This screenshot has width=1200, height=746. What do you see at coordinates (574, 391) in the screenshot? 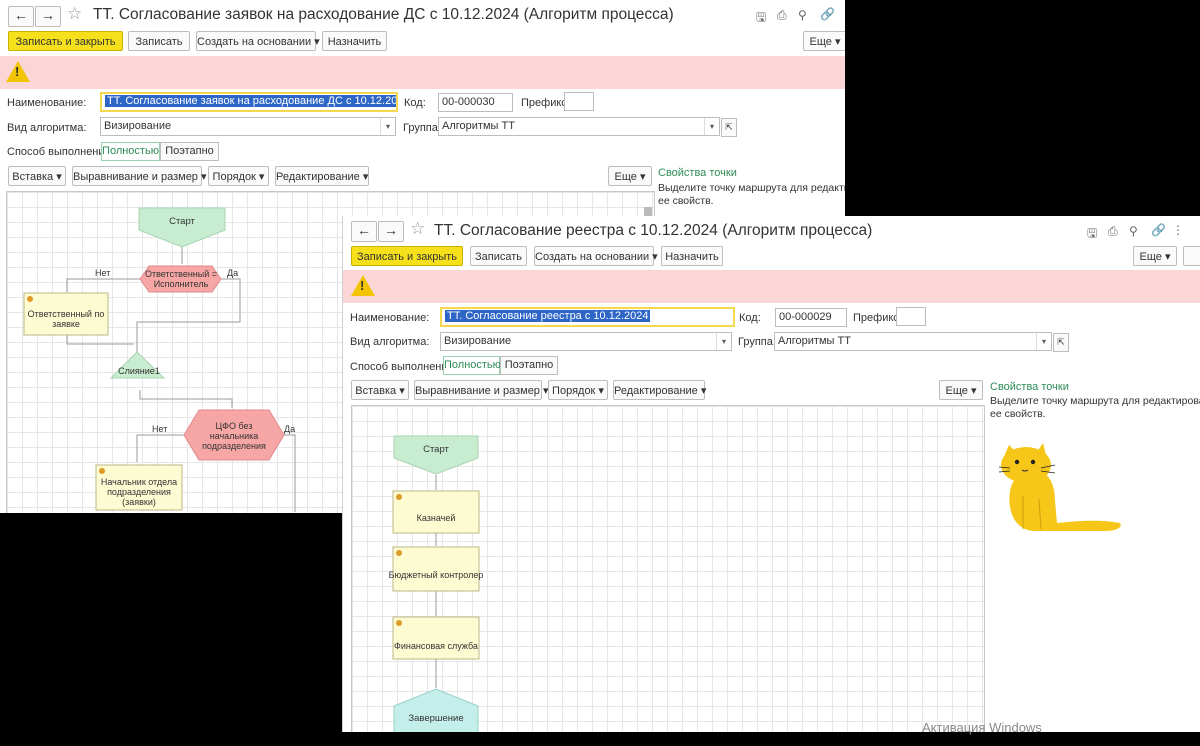
I see `order-label: Порядок` at bounding box center [574, 391].